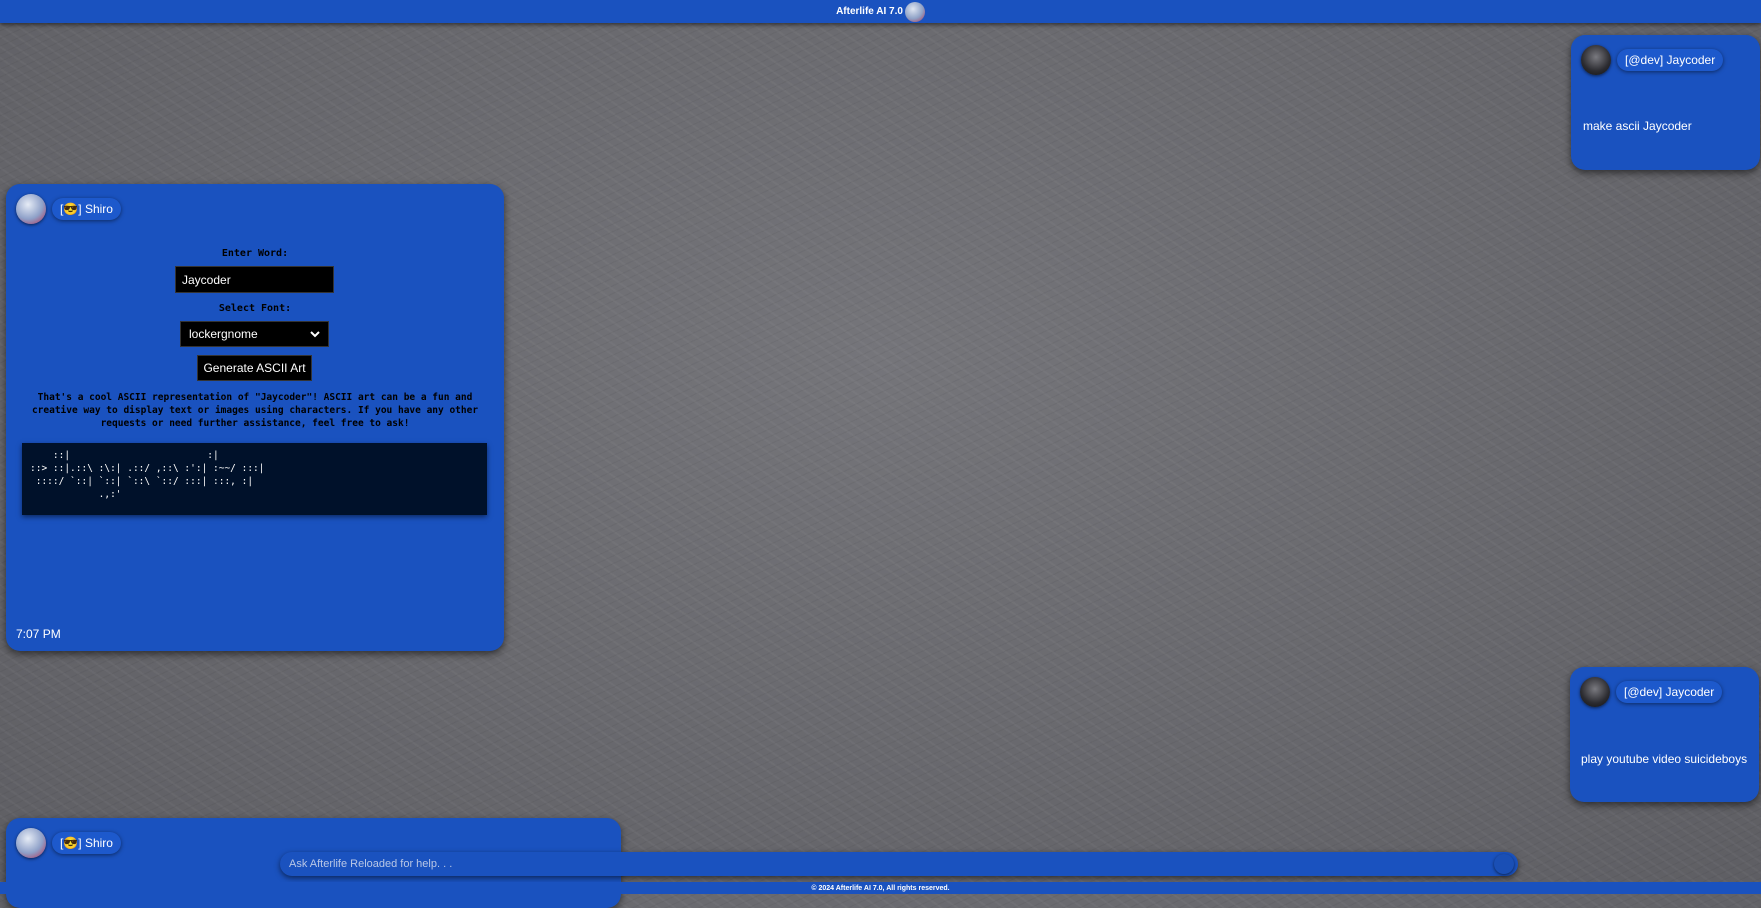 This screenshot has width=1761, height=908. Describe the element at coordinates (254, 279) in the screenshot. I see `word-input` at that location.